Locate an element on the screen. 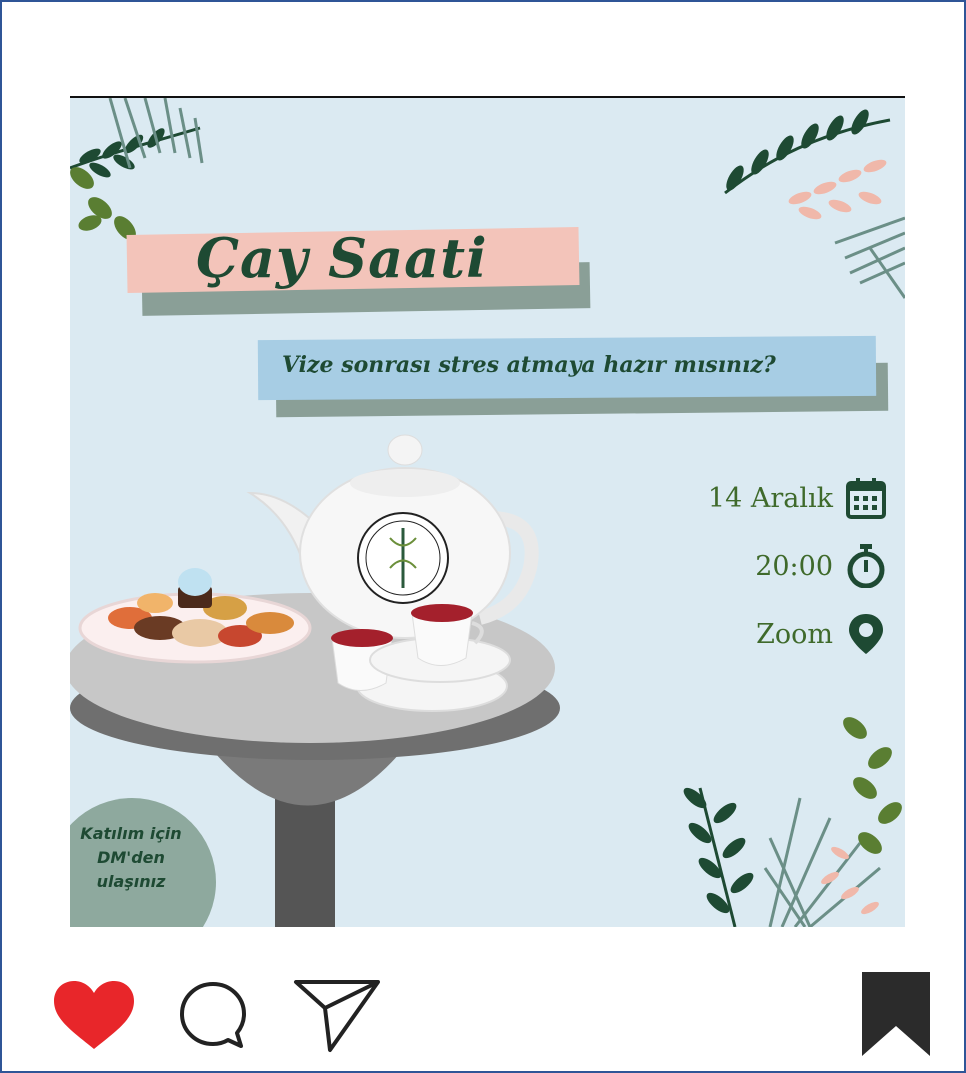  dm-line-3: ulaşınız is located at coordinates (131, 881).